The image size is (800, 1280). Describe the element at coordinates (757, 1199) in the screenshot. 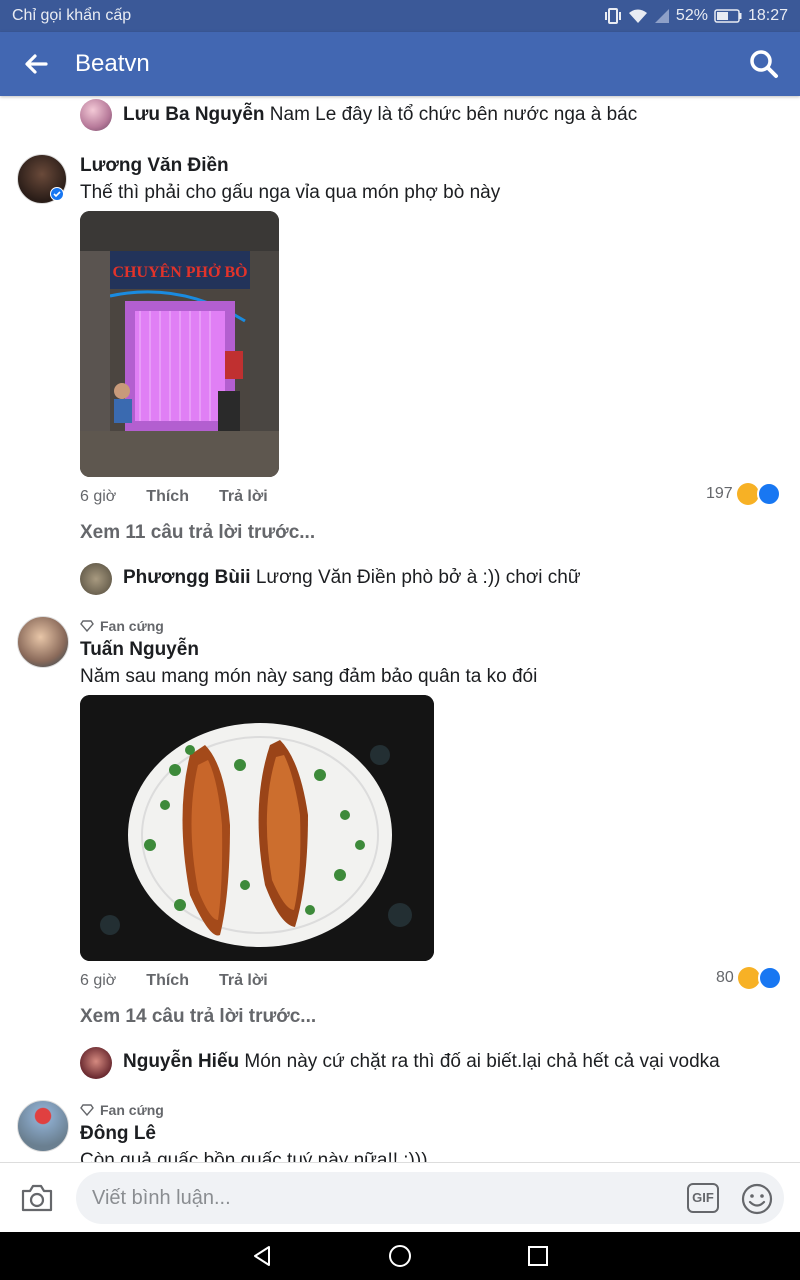

I see `smiley-icon` at that location.